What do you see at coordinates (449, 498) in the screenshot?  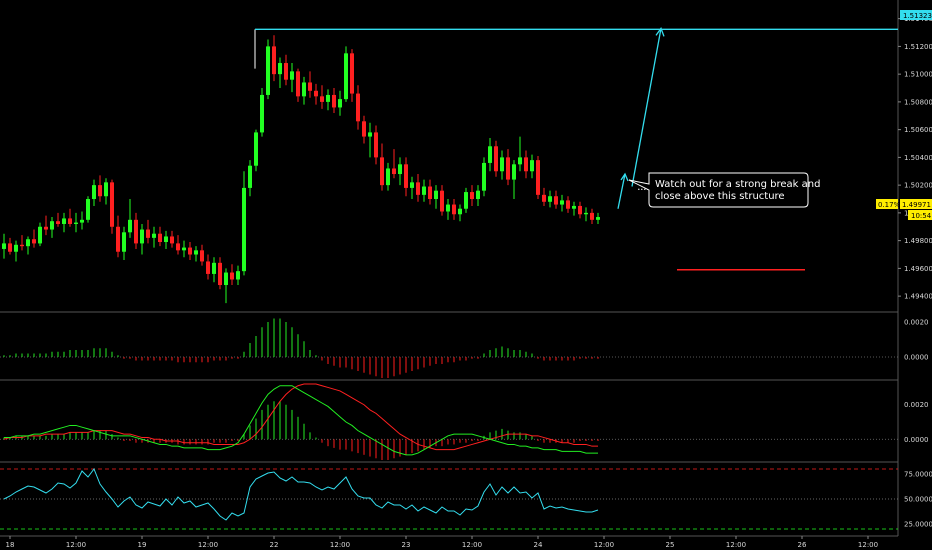 I see `rsi-panel` at bounding box center [449, 498].